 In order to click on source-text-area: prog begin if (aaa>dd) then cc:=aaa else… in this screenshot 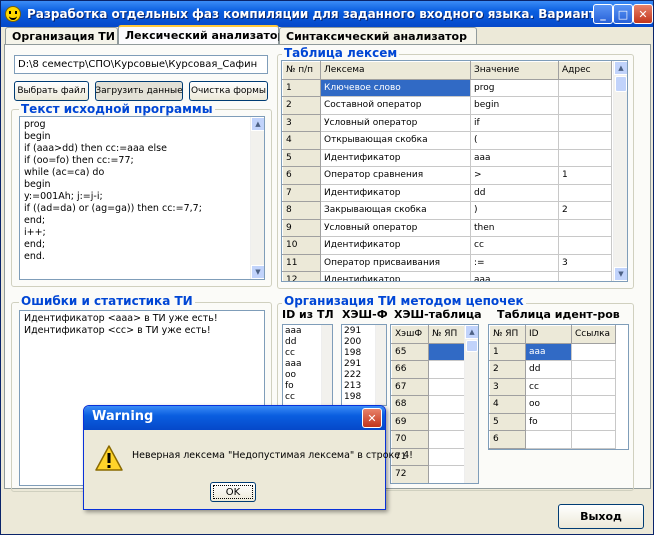, I will do `click(142, 198)`.